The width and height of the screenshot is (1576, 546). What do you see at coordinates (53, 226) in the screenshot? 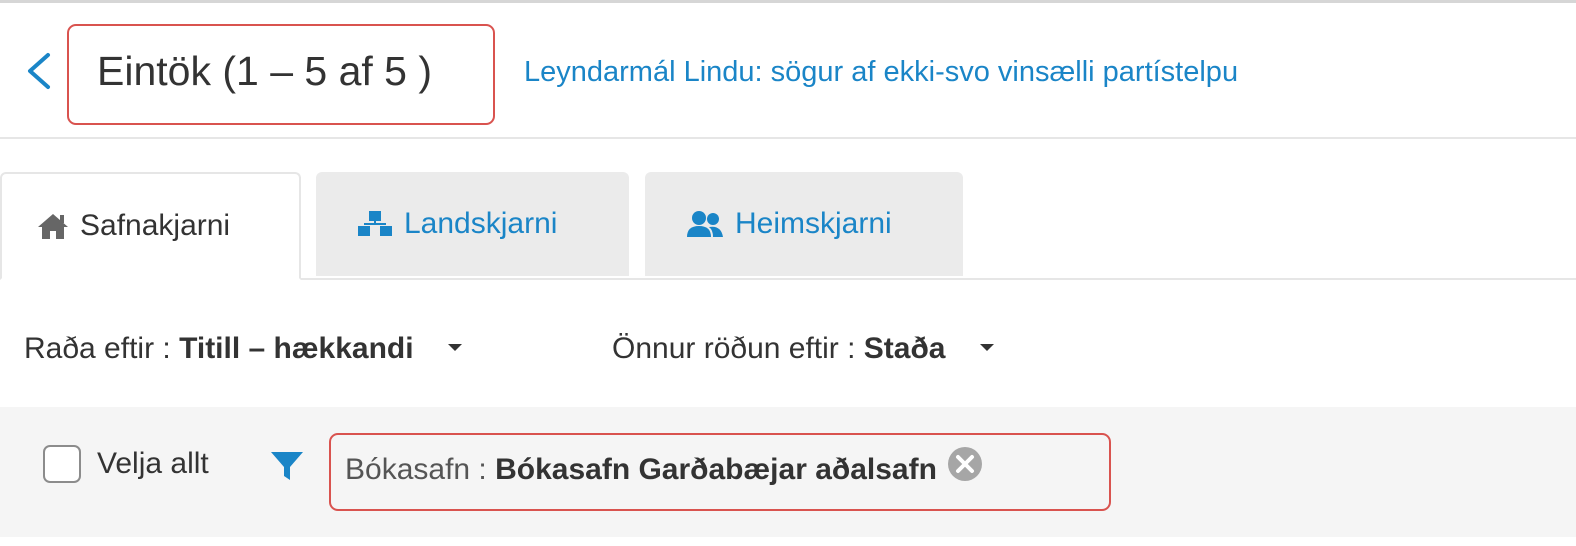
I see `home-icon` at bounding box center [53, 226].